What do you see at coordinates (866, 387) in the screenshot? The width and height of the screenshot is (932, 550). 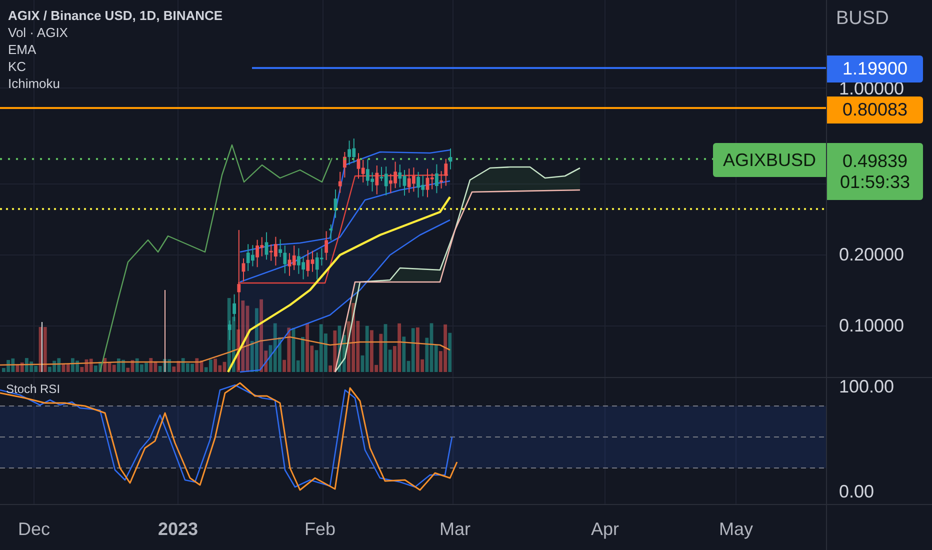 I see `axis-label: 100.00` at bounding box center [866, 387].